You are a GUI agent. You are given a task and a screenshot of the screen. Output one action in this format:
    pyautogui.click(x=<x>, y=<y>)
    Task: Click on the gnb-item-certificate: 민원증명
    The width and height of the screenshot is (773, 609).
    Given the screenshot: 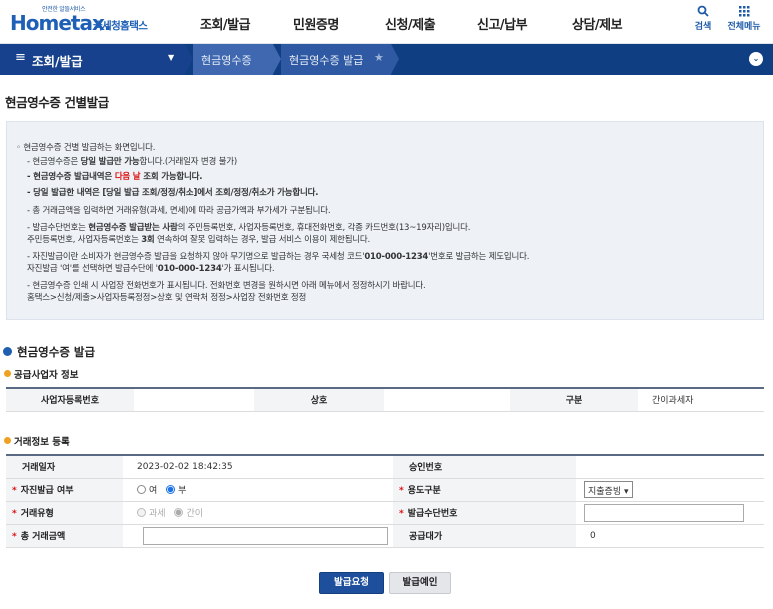 What is the action you would take?
    pyautogui.click(x=316, y=23)
    